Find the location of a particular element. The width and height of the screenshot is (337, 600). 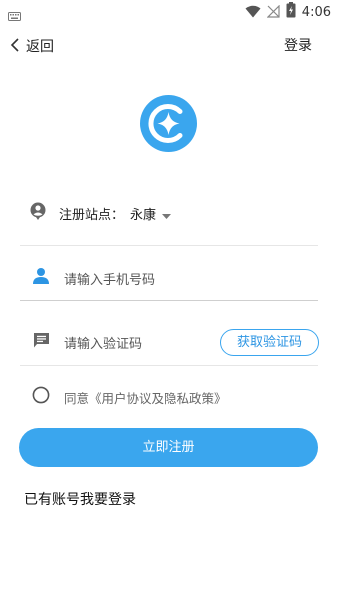

back-label: 返回 is located at coordinates (40, 47).